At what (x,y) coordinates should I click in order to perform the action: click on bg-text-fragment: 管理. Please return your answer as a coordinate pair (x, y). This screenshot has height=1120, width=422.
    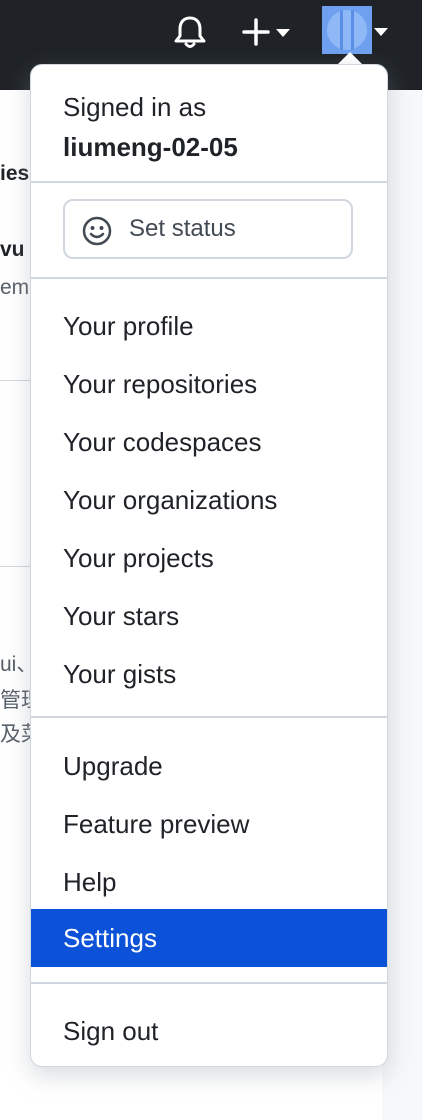
    Looking at the image, I should click on (15, 700).